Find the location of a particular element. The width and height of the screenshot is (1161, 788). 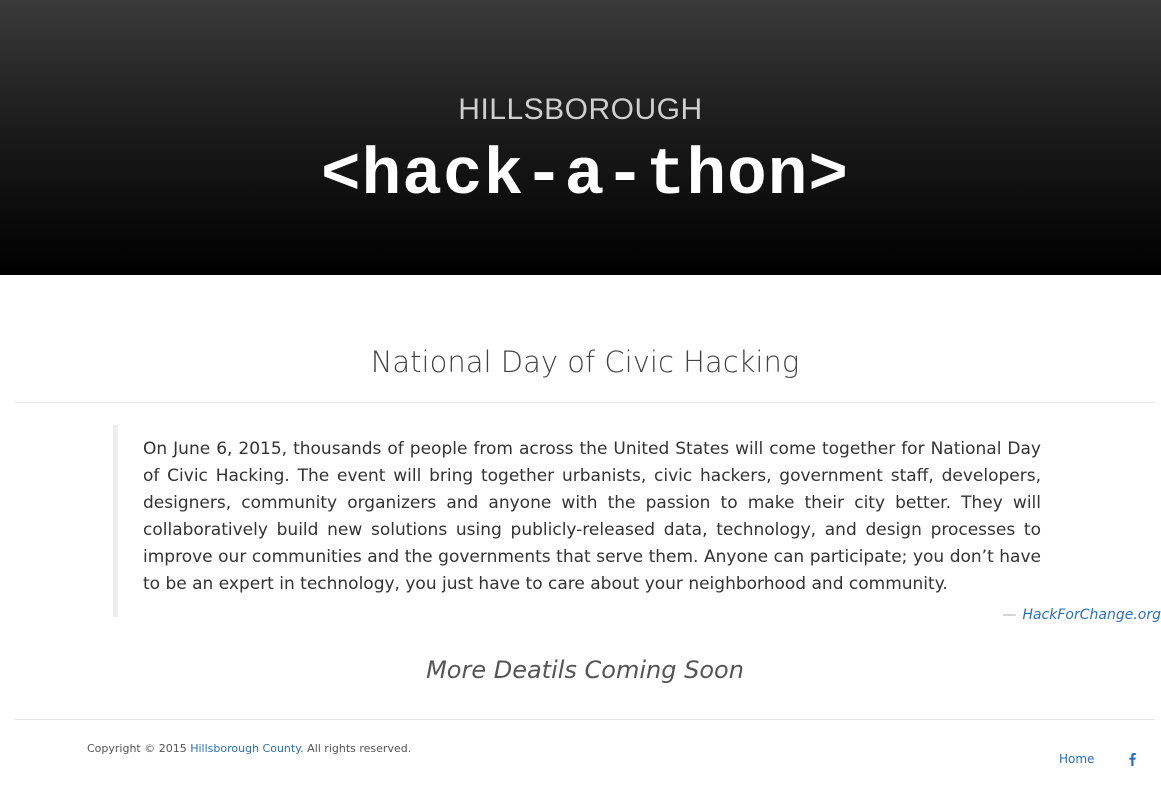

copyright-prefix: Copyright © 2015 is located at coordinates (139, 748).